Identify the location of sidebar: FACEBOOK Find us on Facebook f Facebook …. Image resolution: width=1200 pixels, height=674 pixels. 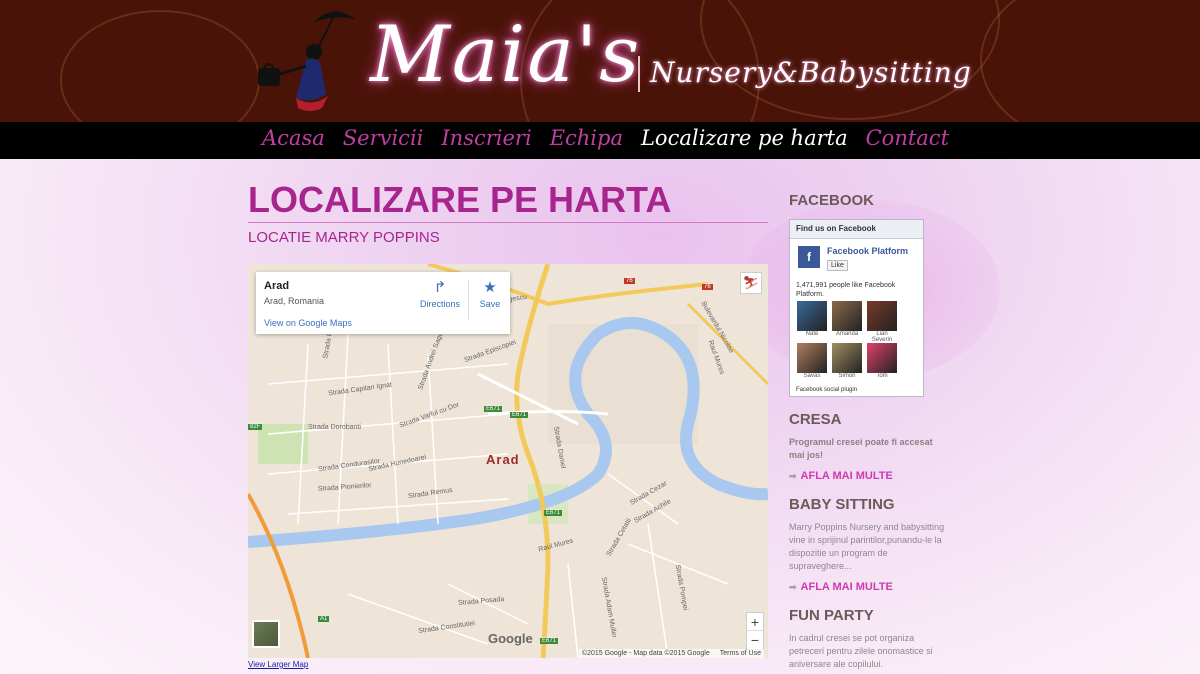
(869, 431).